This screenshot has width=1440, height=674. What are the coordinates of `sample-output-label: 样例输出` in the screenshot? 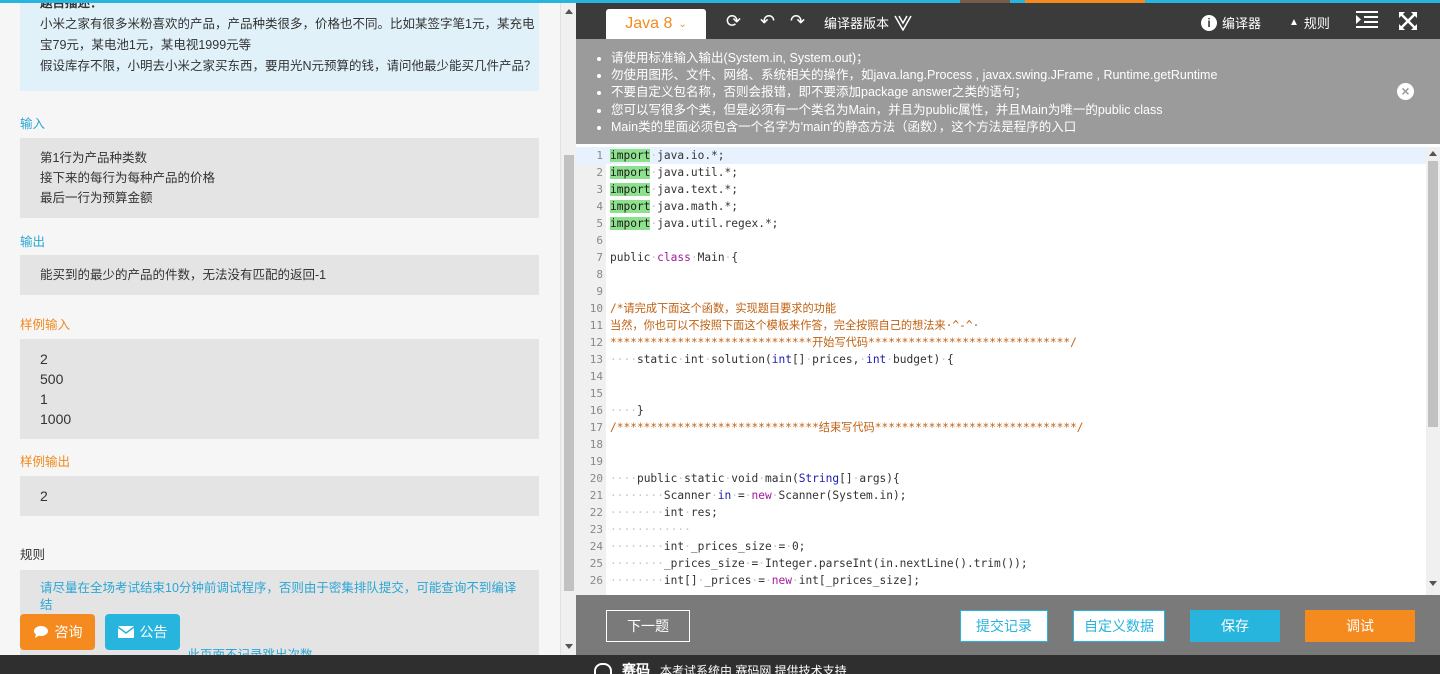 It's located at (45, 462).